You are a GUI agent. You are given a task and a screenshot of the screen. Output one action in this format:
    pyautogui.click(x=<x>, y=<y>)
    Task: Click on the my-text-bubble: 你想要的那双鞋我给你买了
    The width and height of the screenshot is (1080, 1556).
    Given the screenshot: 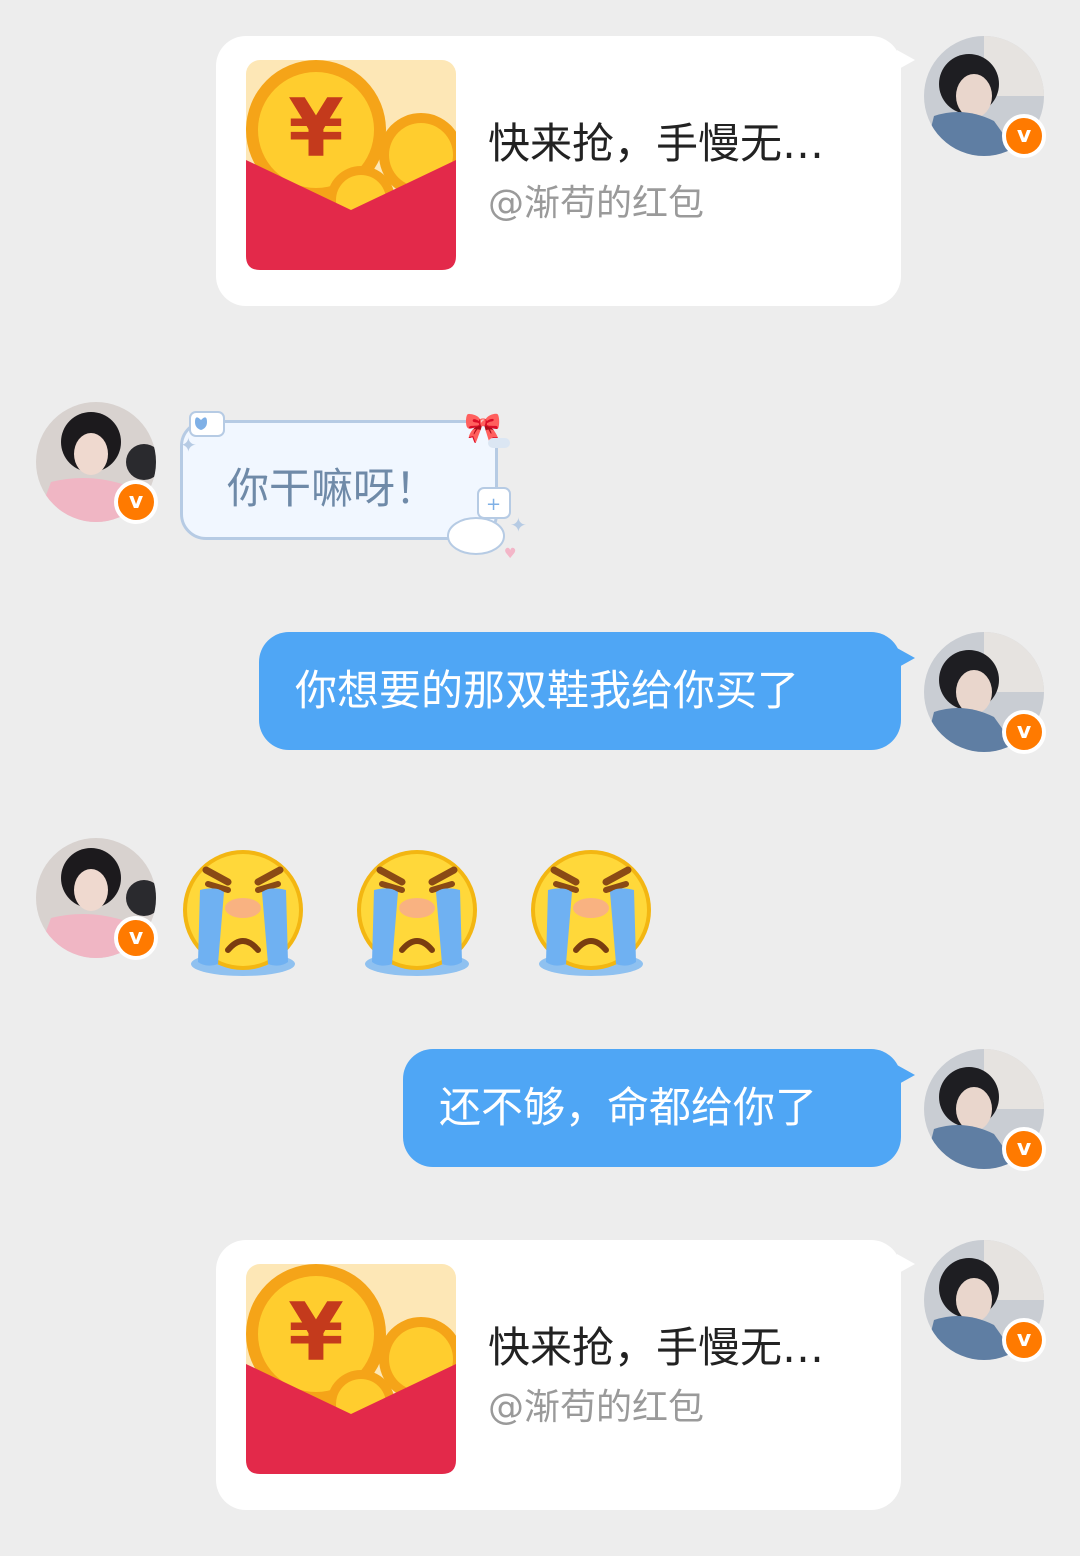 What is the action you would take?
    pyautogui.click(x=587, y=691)
    